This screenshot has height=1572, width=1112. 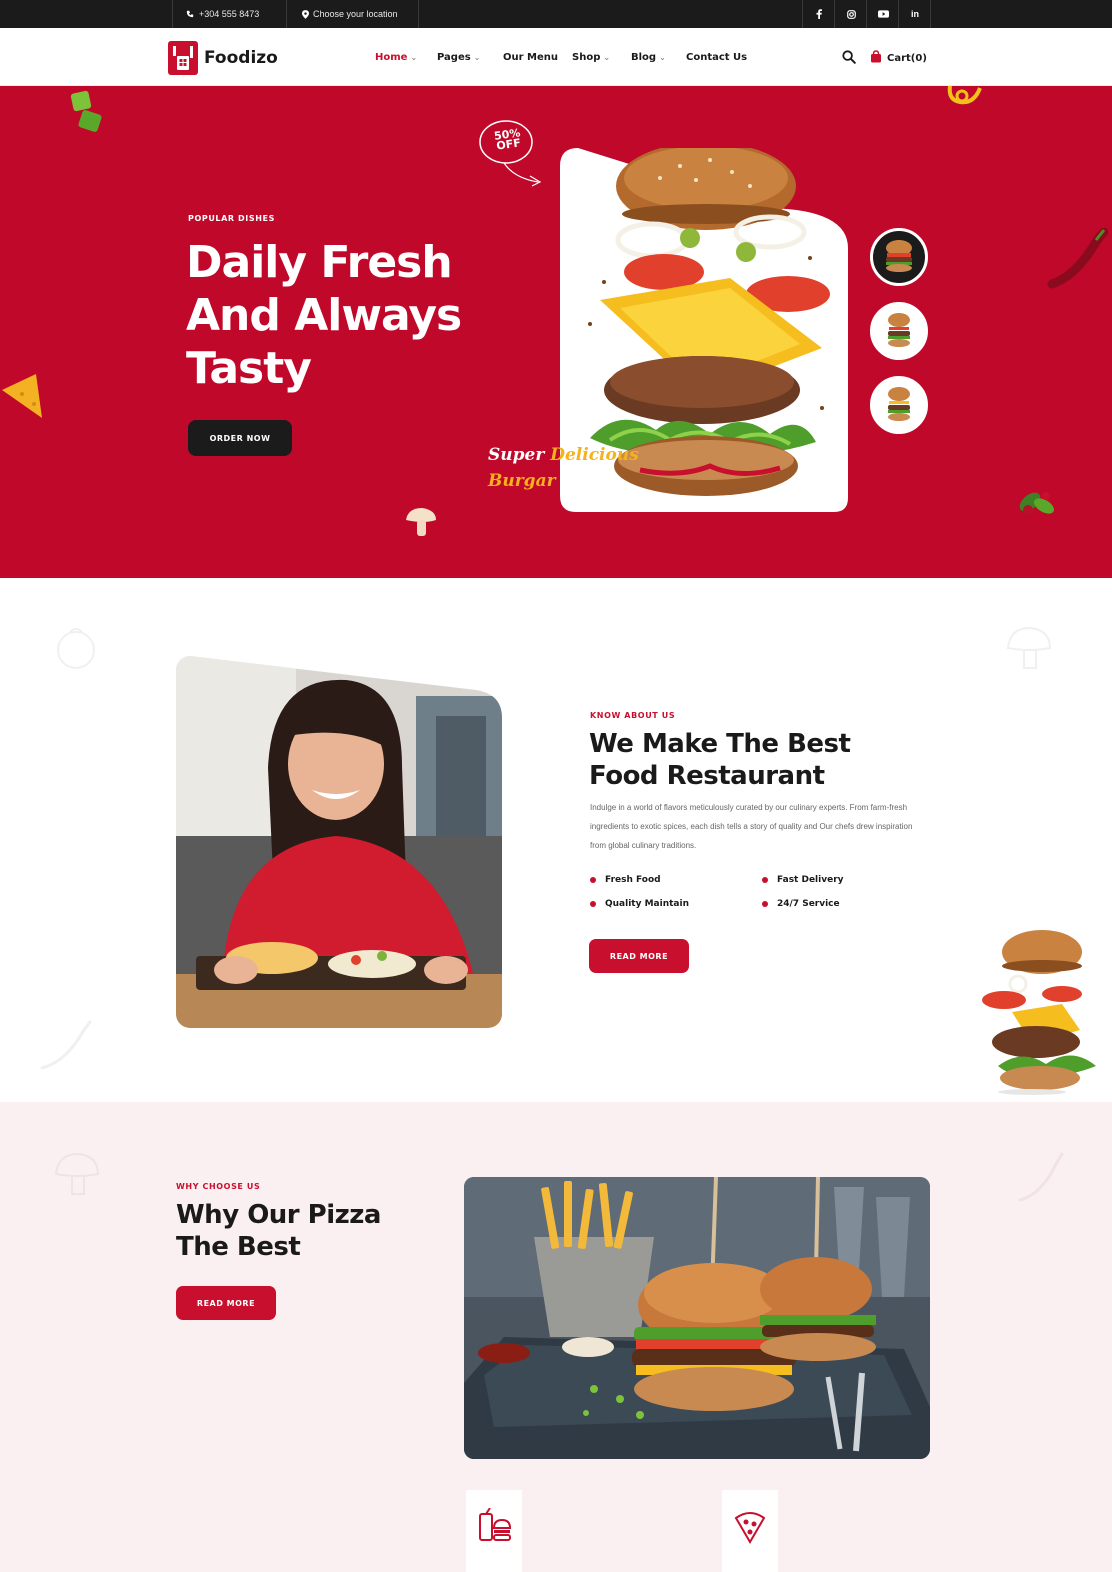 I want to click on nav-item-blog: Blog ⌄, so click(x=648, y=57).